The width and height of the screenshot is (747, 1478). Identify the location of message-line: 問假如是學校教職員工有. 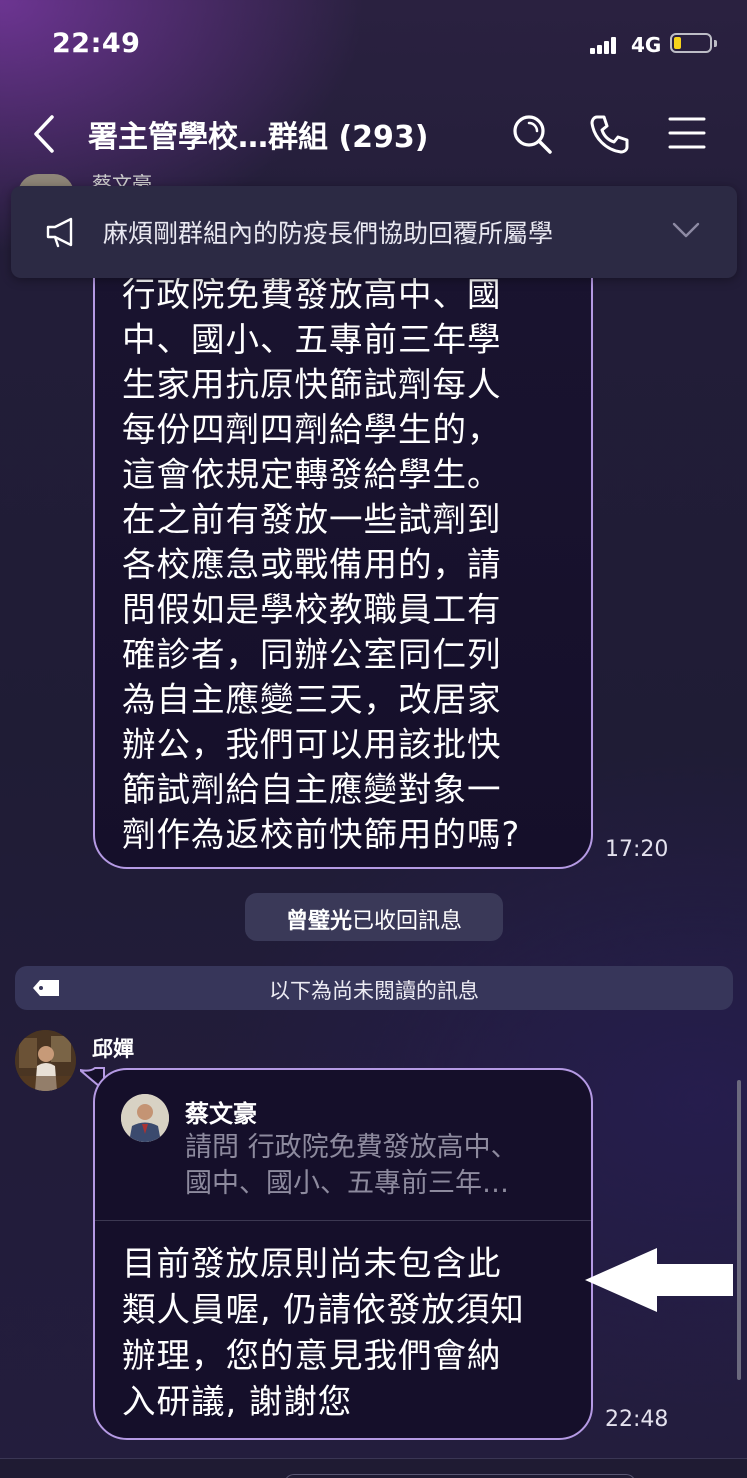
(312, 609).